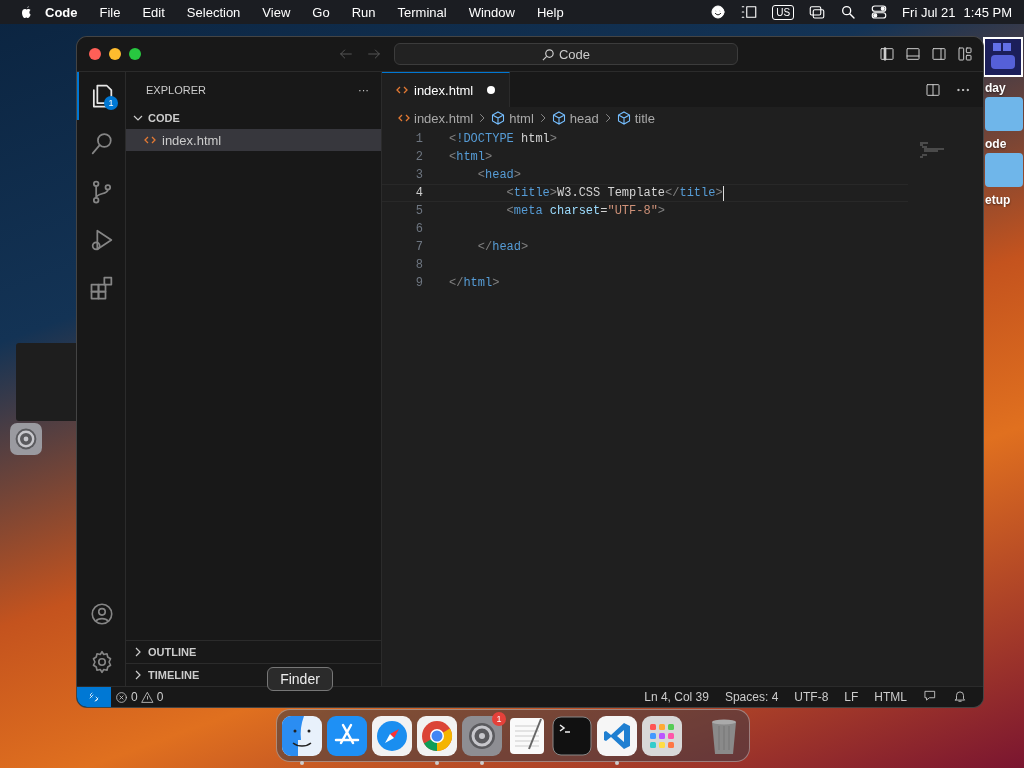 This screenshot has height=768, width=1024. I want to click on chrome-icon, so click(437, 735).